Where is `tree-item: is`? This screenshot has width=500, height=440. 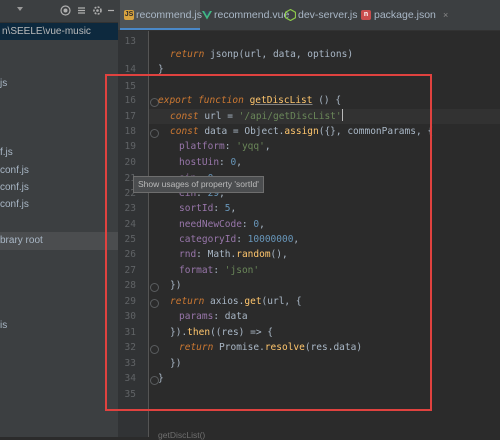 tree-item: is is located at coordinates (59, 326).